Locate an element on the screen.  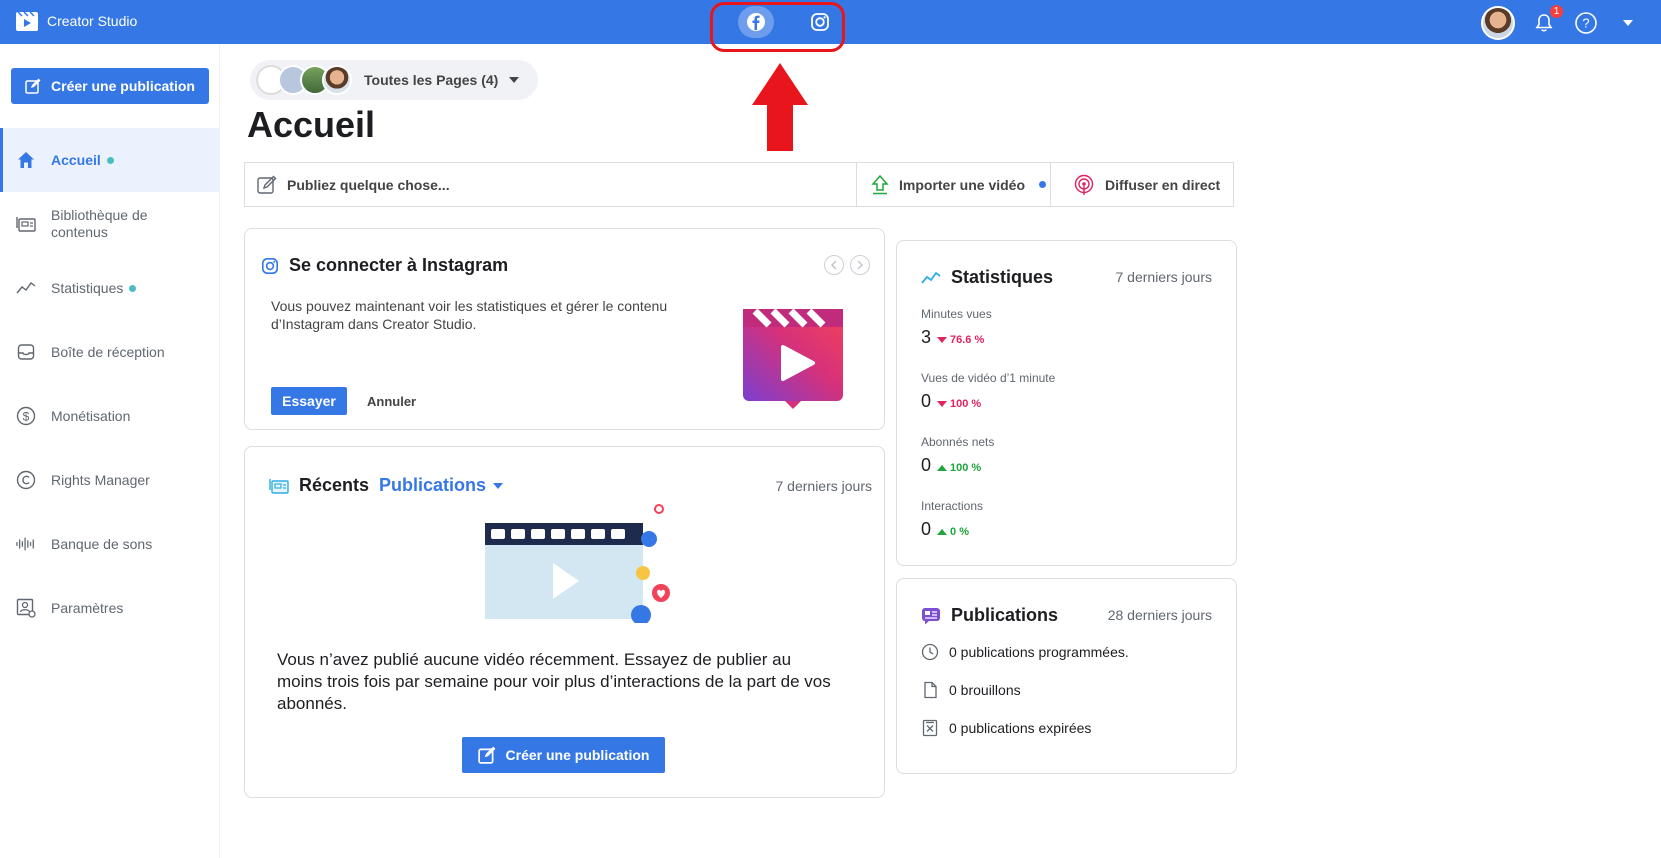
go-live-button: Diffuser en direct is located at coordinates (1142, 184).